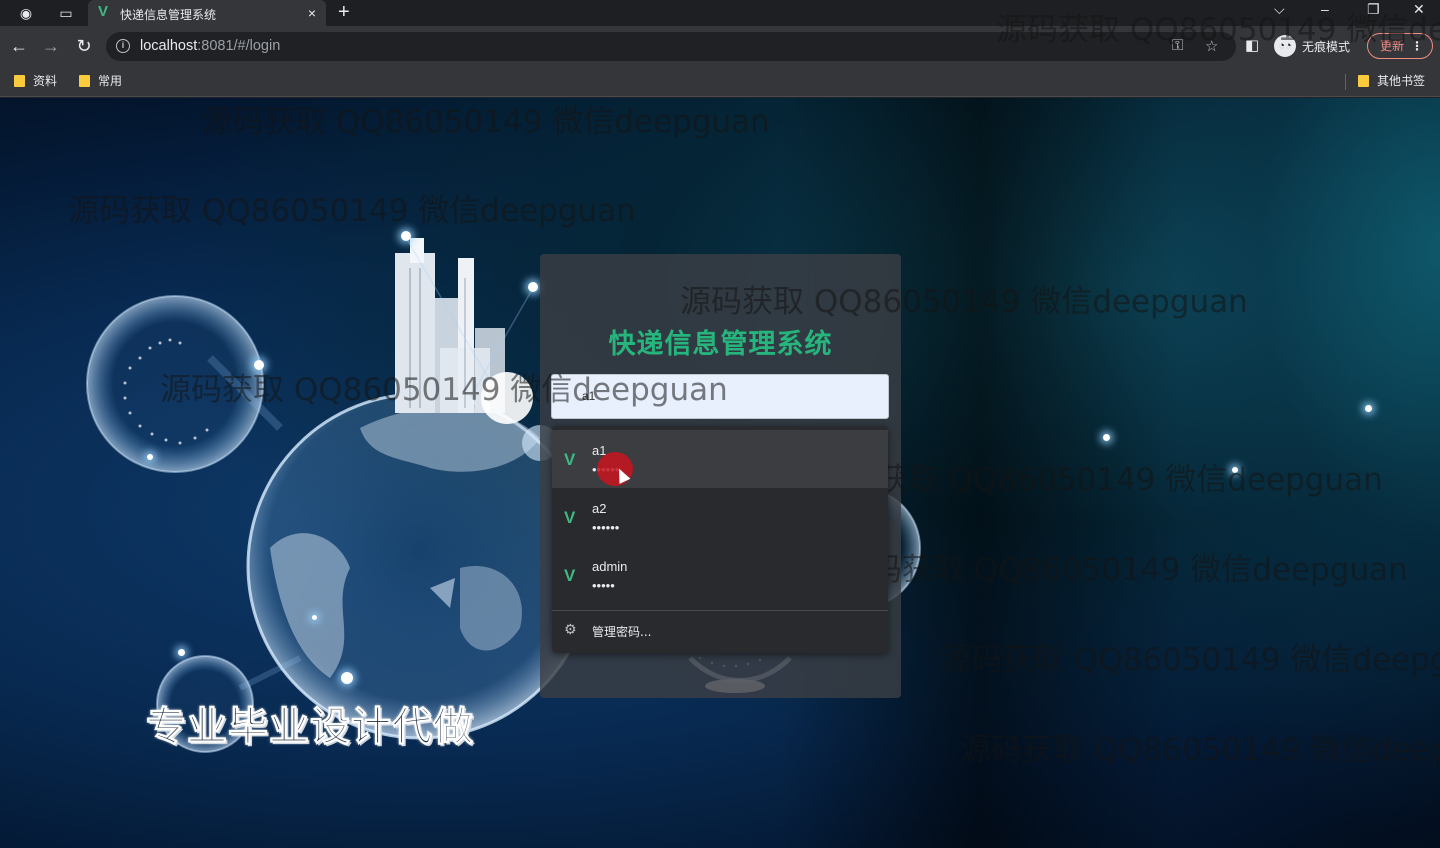 The image size is (1440, 848). I want to click on forward-arrow-icon: →, so click(51, 46).